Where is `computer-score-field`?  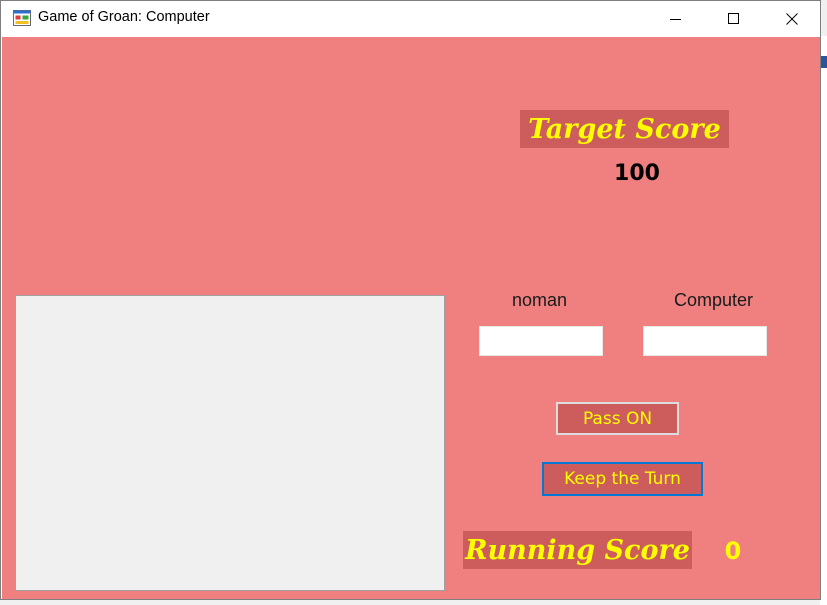 computer-score-field is located at coordinates (705, 341).